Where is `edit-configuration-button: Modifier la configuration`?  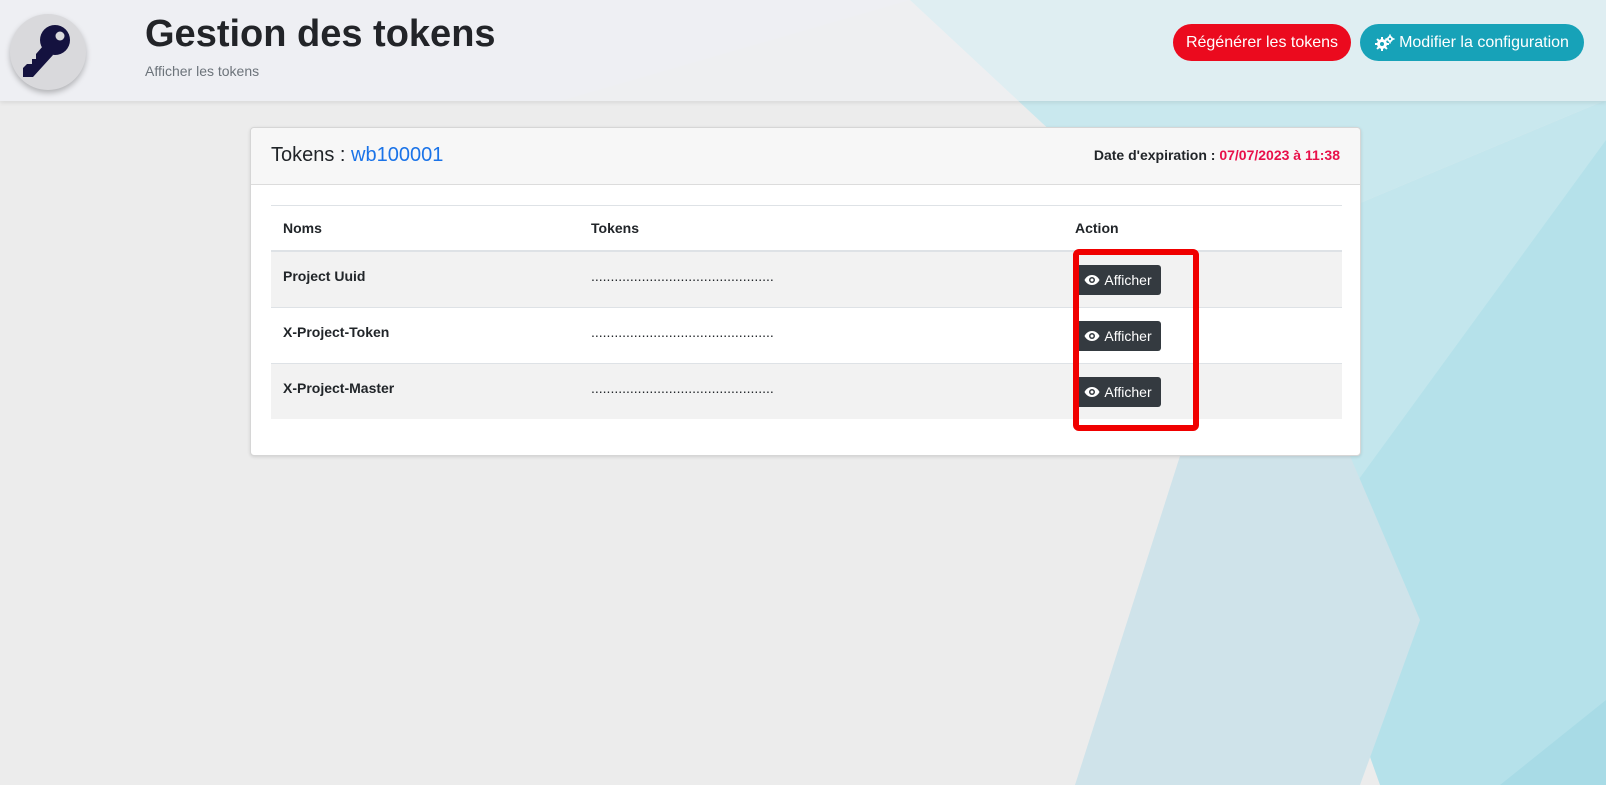
edit-configuration-button: Modifier la configuration is located at coordinates (1472, 42).